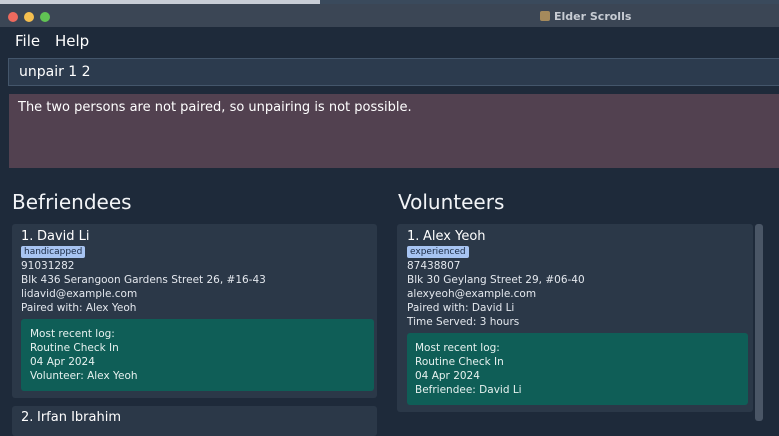  I want to click on befriendee-tag: handicapped, so click(53, 252).